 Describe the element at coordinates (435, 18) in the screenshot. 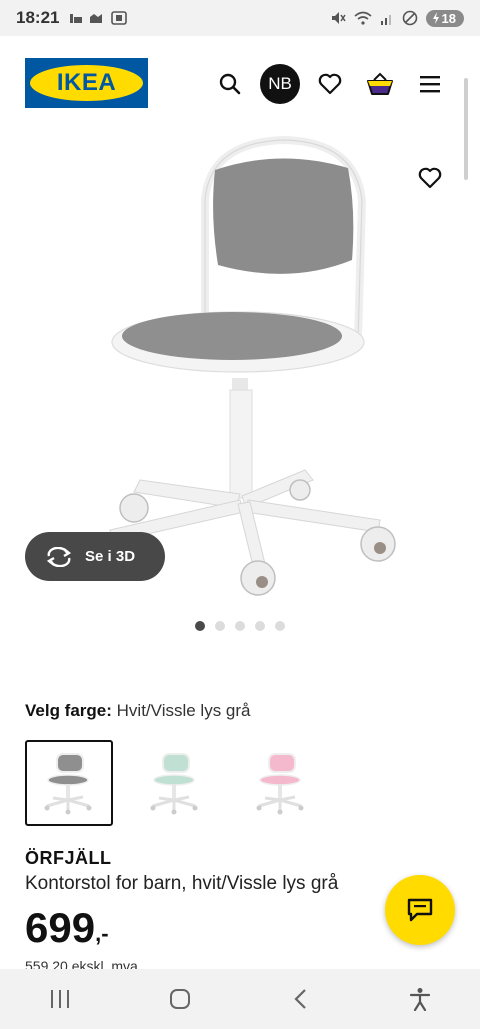

I see `charging-icon` at that location.